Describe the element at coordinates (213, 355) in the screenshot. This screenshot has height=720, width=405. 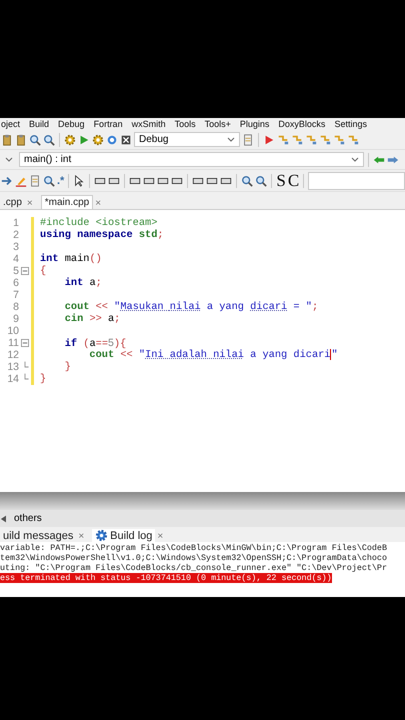
I see `code-line: cout << "Ini adalah nilai a yang dicari"` at that location.